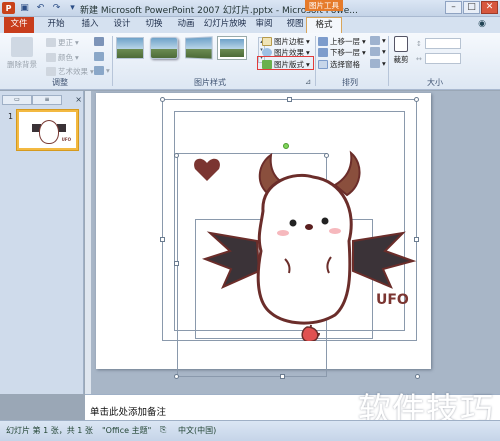 The height and width of the screenshot is (441, 500). I want to click on group-objects-dropdown-icon: ▾, so click(384, 51).